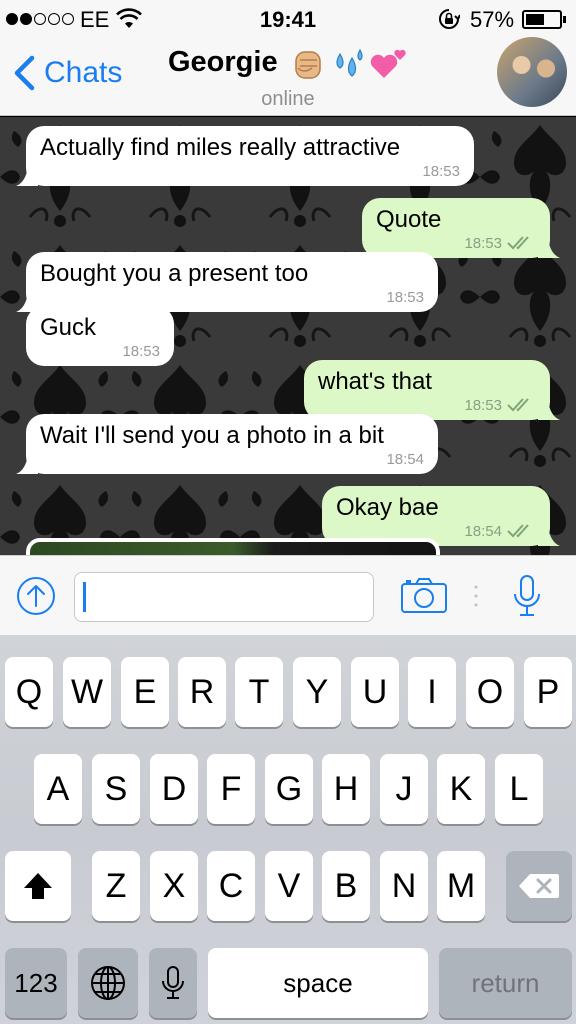  Describe the element at coordinates (288, 20) in the screenshot. I see `status-bar: EE 19:41 57%` at that location.